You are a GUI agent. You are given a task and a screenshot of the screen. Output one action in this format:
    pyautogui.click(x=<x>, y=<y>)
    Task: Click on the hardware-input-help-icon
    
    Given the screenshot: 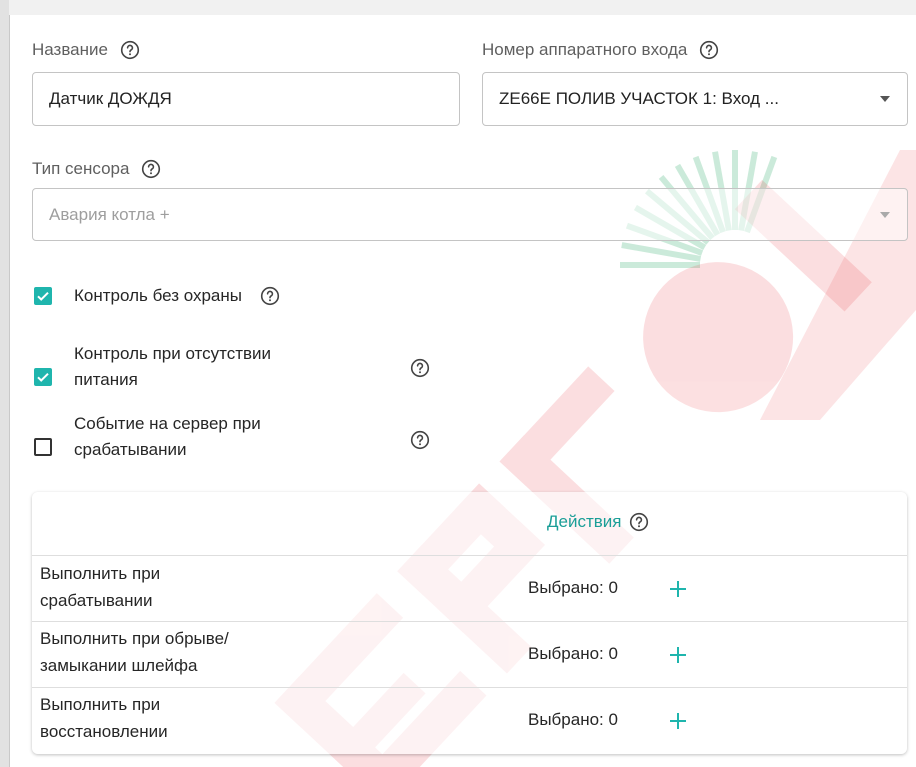 What is the action you would take?
    pyautogui.click(x=709, y=50)
    